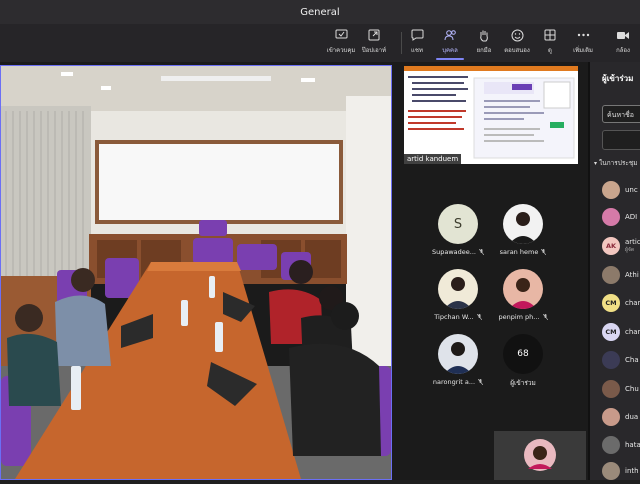  What do you see at coordinates (621, 140) in the screenshot?
I see `invite-input` at bounding box center [621, 140].